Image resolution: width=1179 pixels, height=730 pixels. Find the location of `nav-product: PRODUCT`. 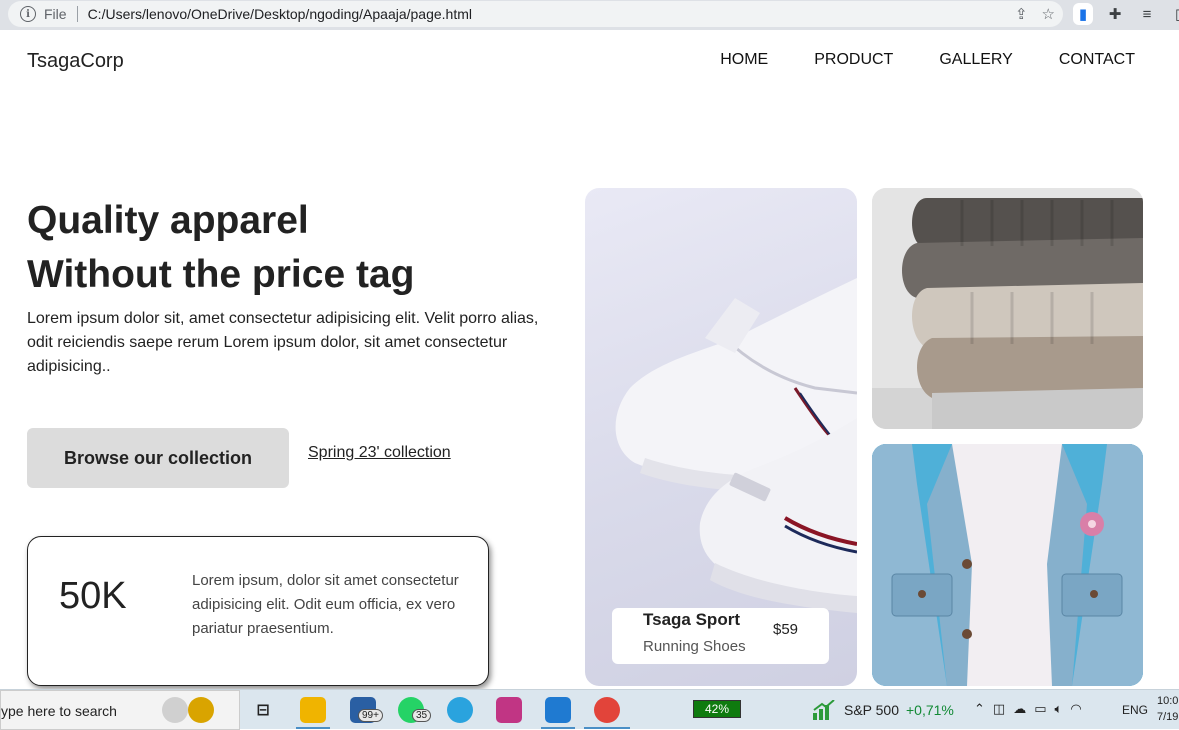

nav-product: PRODUCT is located at coordinates (853, 60).